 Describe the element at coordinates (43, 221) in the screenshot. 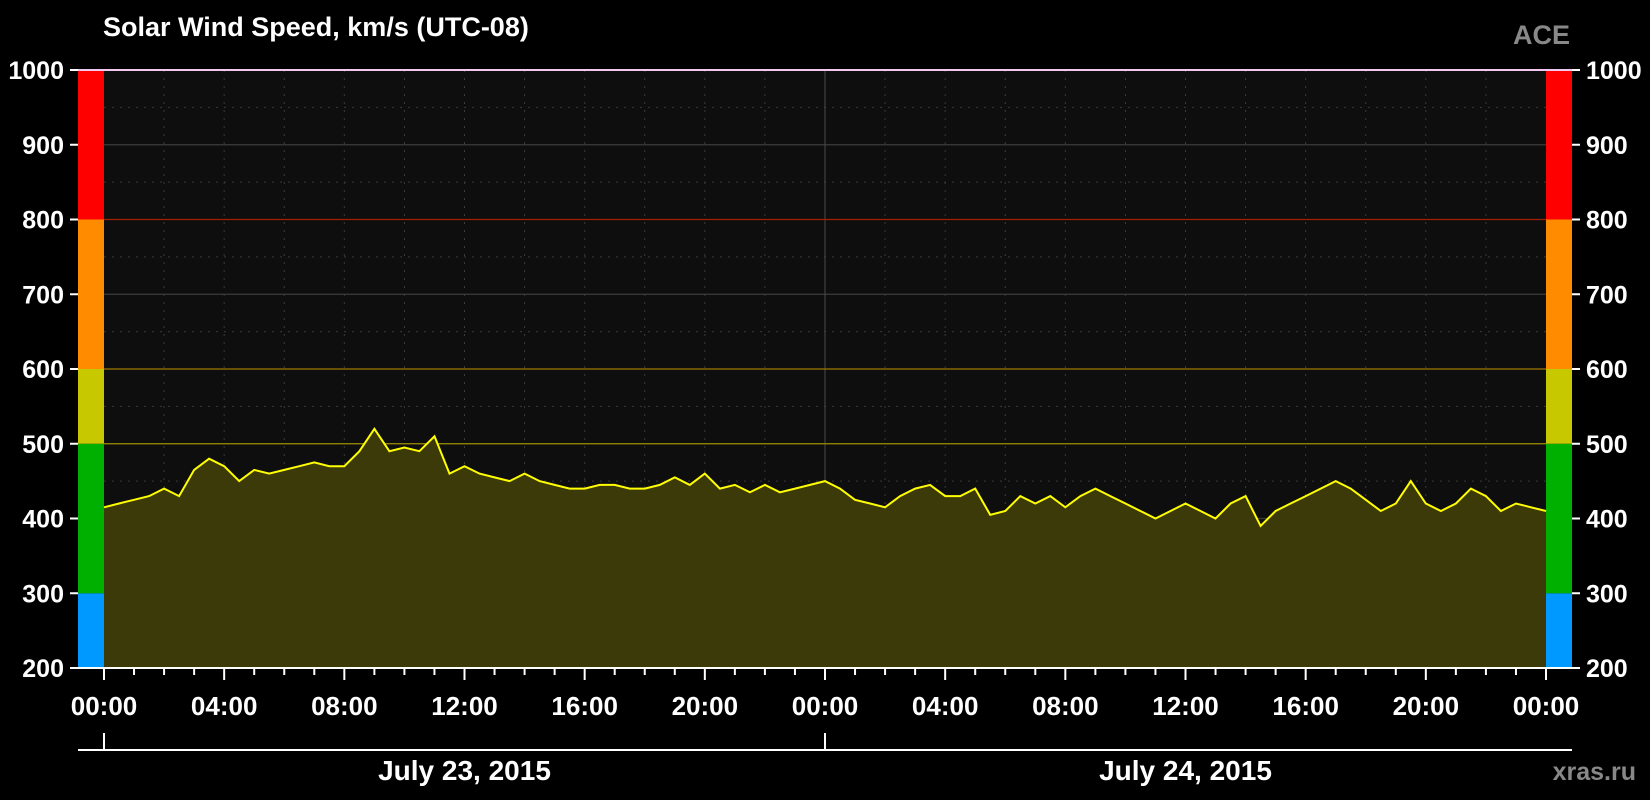

I see `y-tick-label-left: 800` at that location.